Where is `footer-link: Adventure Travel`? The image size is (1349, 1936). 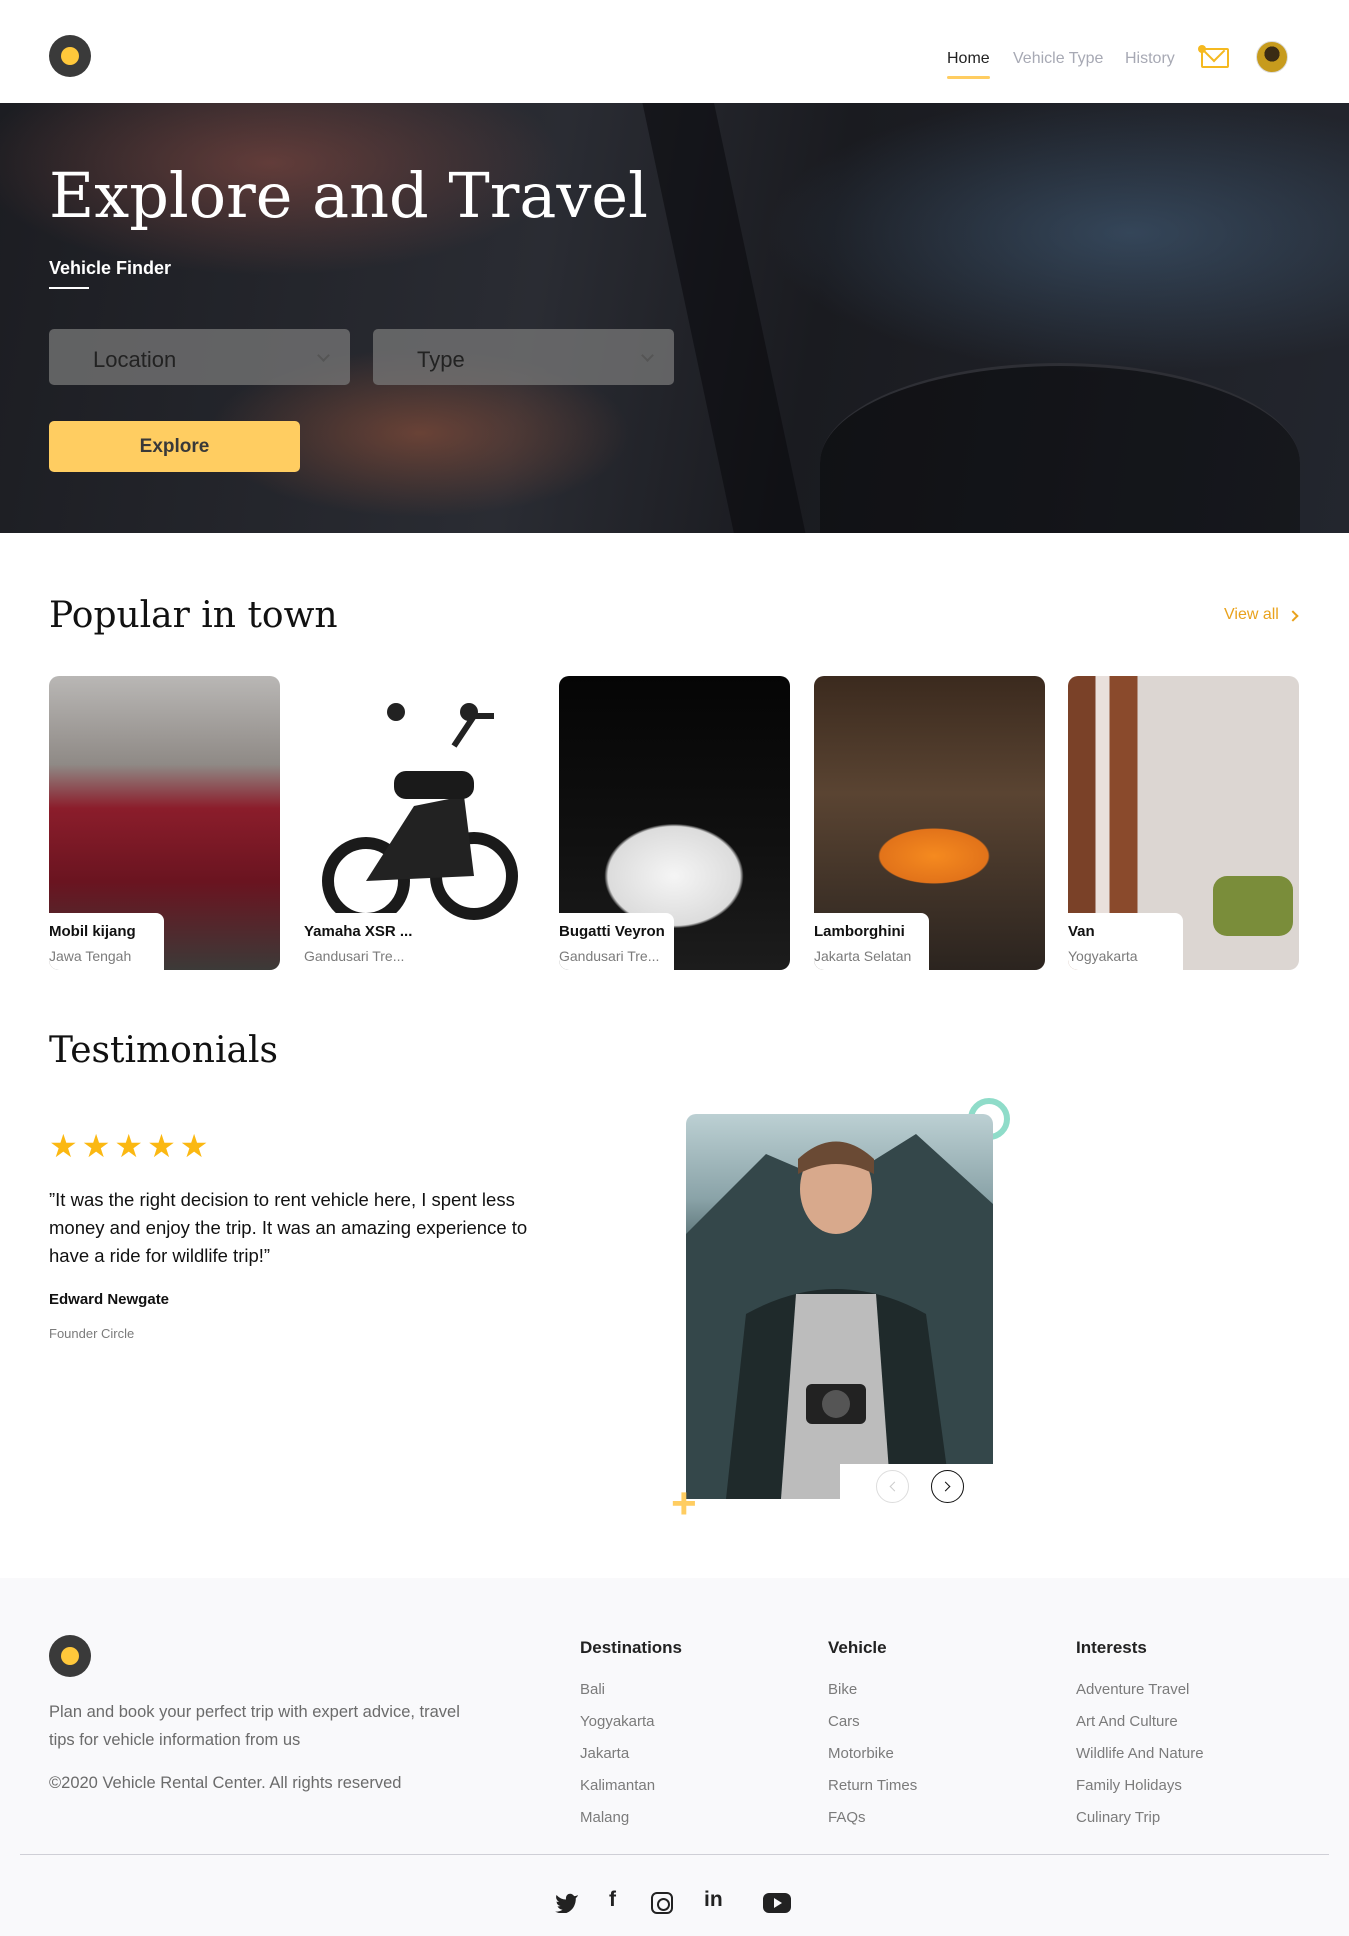 footer-link: Adventure Travel is located at coordinates (1140, 1690).